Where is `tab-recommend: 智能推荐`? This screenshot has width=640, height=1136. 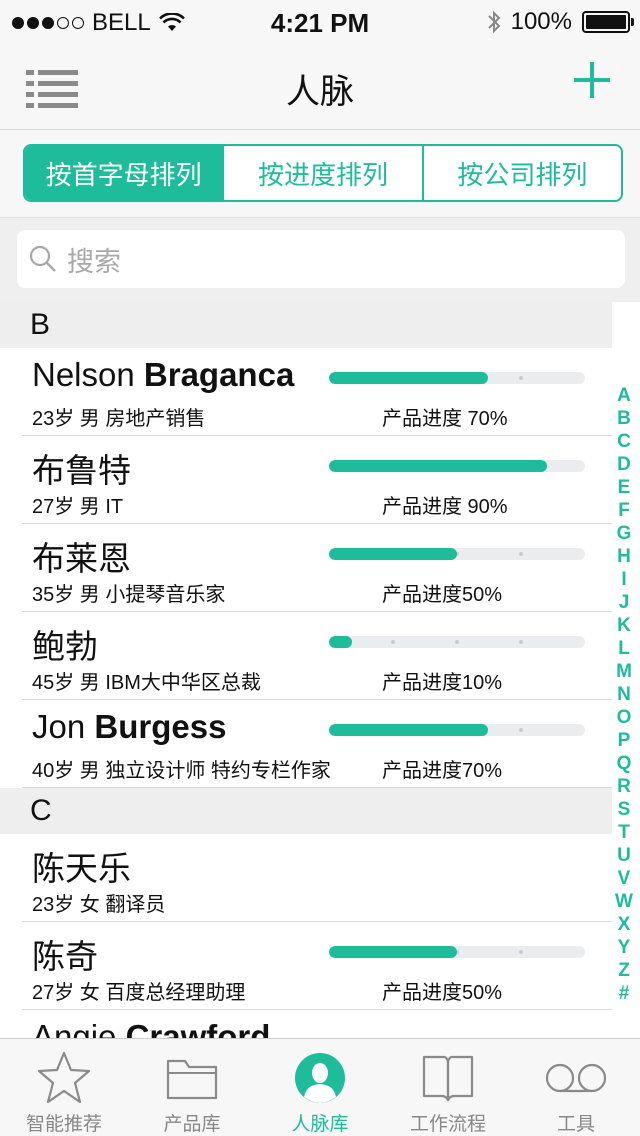
tab-recommend: 智能推荐 is located at coordinates (64, 1087).